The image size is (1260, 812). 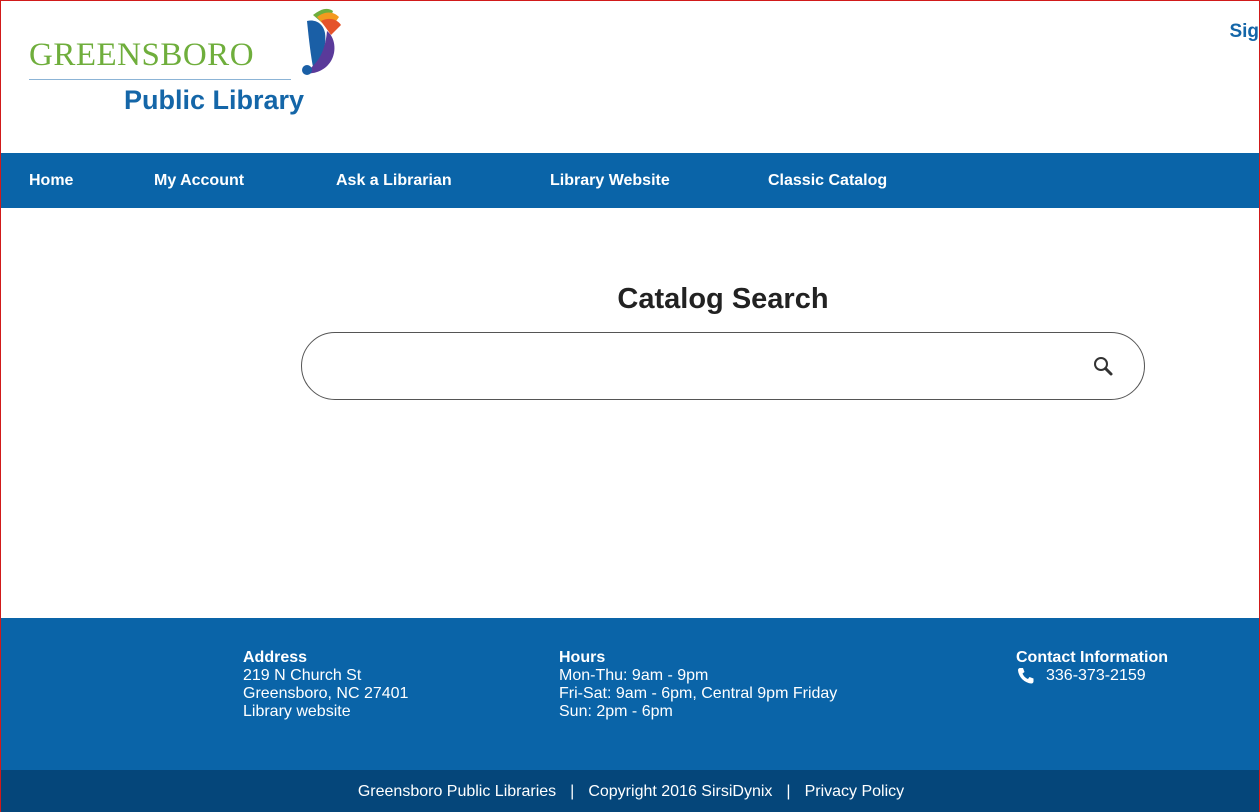 I want to click on footer-hours-heading: Hours, so click(x=582, y=657).